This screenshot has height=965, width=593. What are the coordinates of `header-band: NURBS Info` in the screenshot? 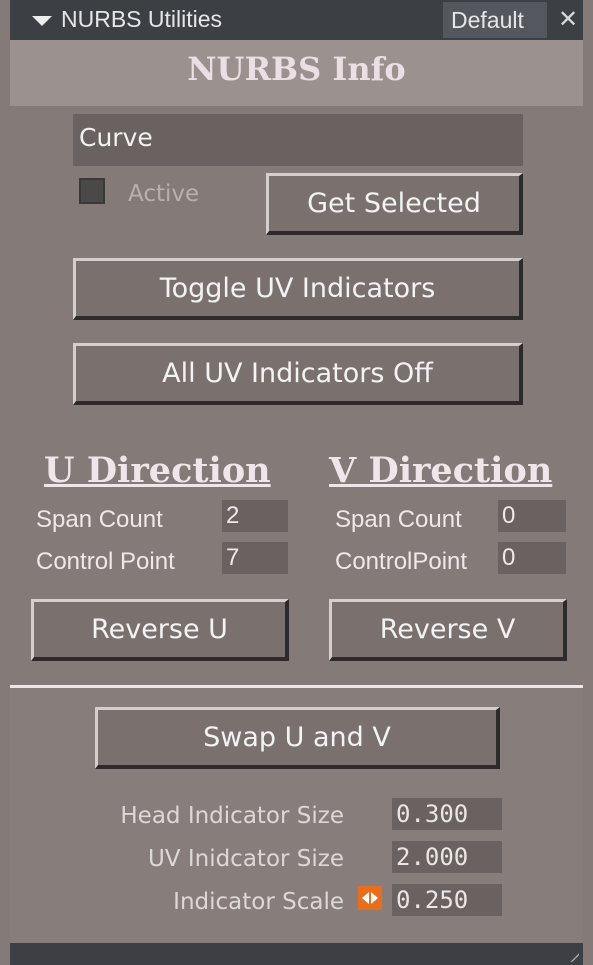 It's located at (296, 73).